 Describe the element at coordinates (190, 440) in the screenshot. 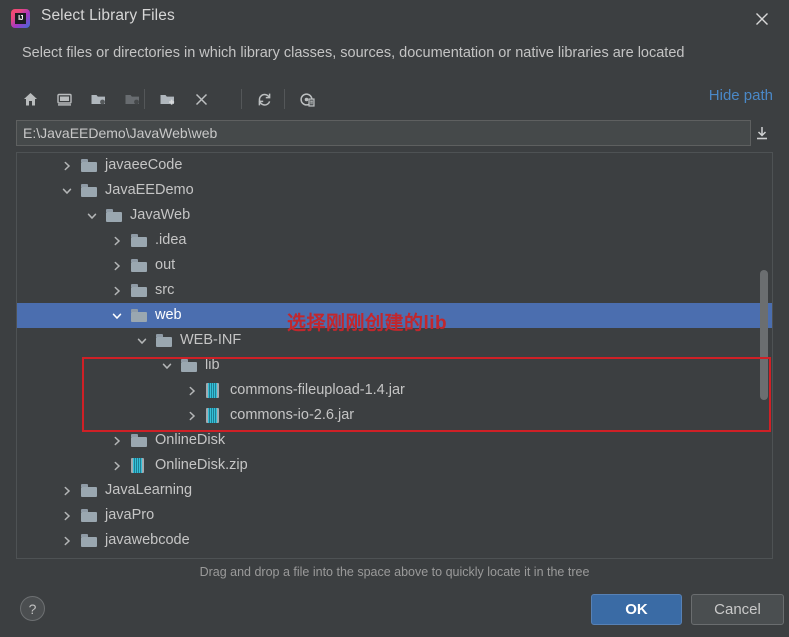

I see `tree-row-label: OnlineDisk` at that location.